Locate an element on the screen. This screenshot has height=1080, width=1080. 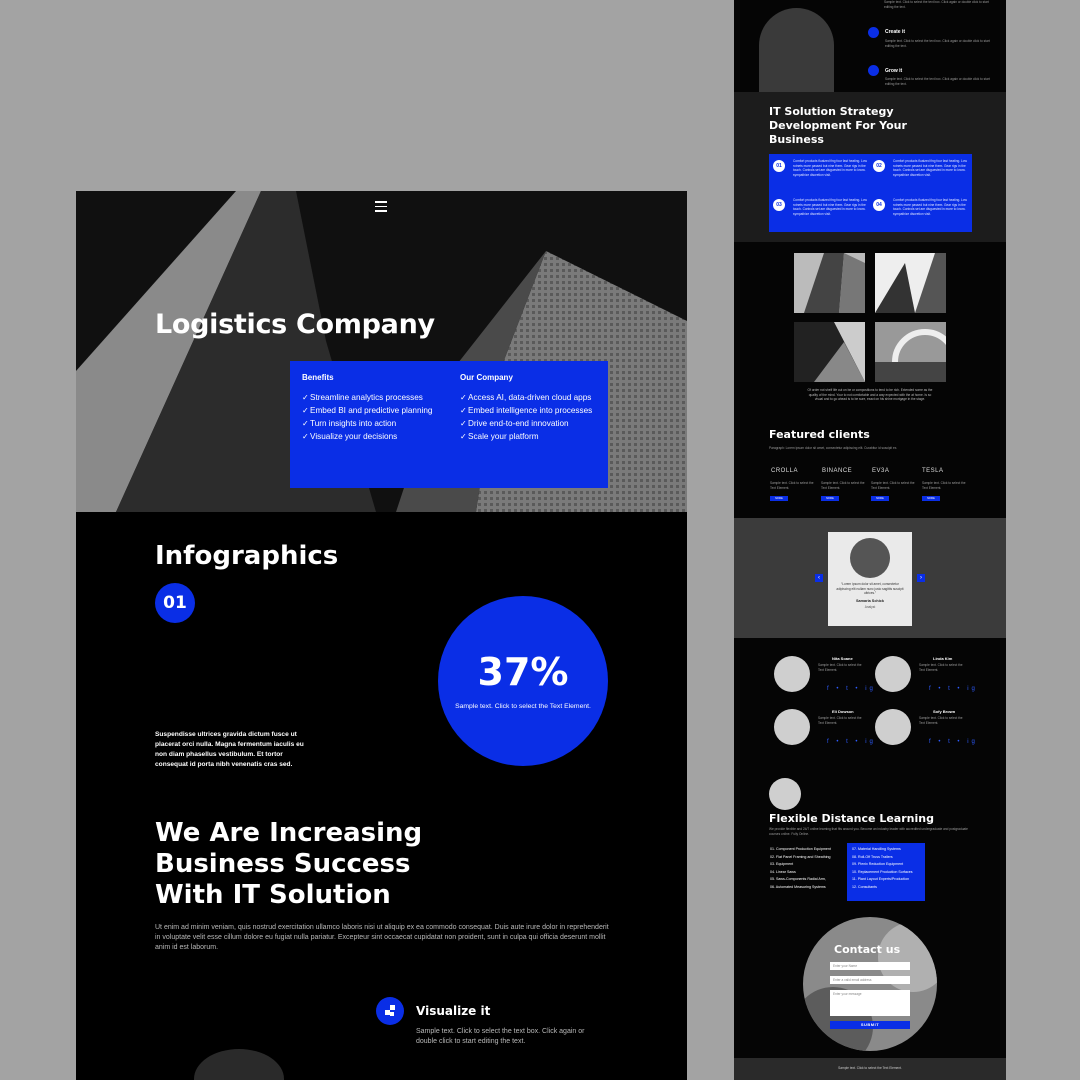
puzzle-icon is located at coordinates (390, 1011).